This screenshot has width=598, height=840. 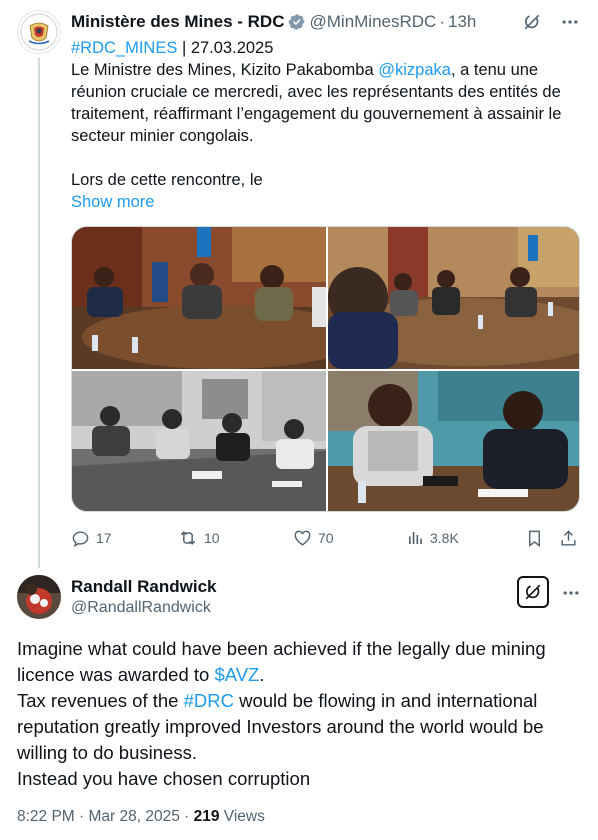 I want to click on repost-action: 10, so click(x=235, y=538).